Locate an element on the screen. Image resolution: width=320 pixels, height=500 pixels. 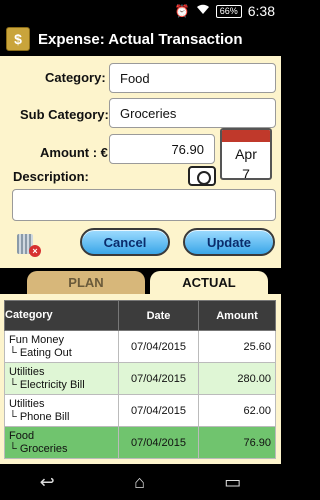
header-amount: Amount is located at coordinates (237, 315).